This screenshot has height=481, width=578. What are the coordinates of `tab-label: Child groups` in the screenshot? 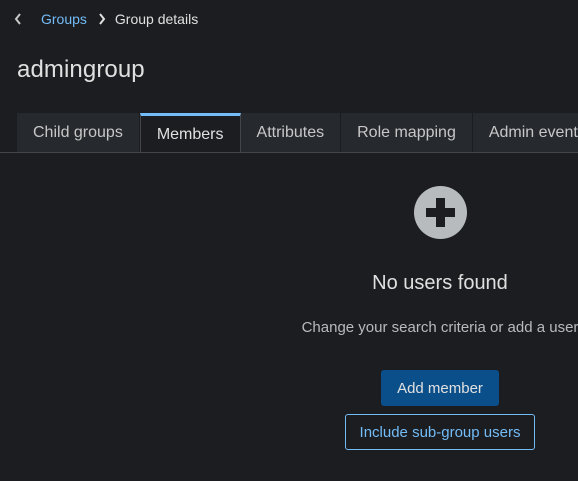 It's located at (78, 132).